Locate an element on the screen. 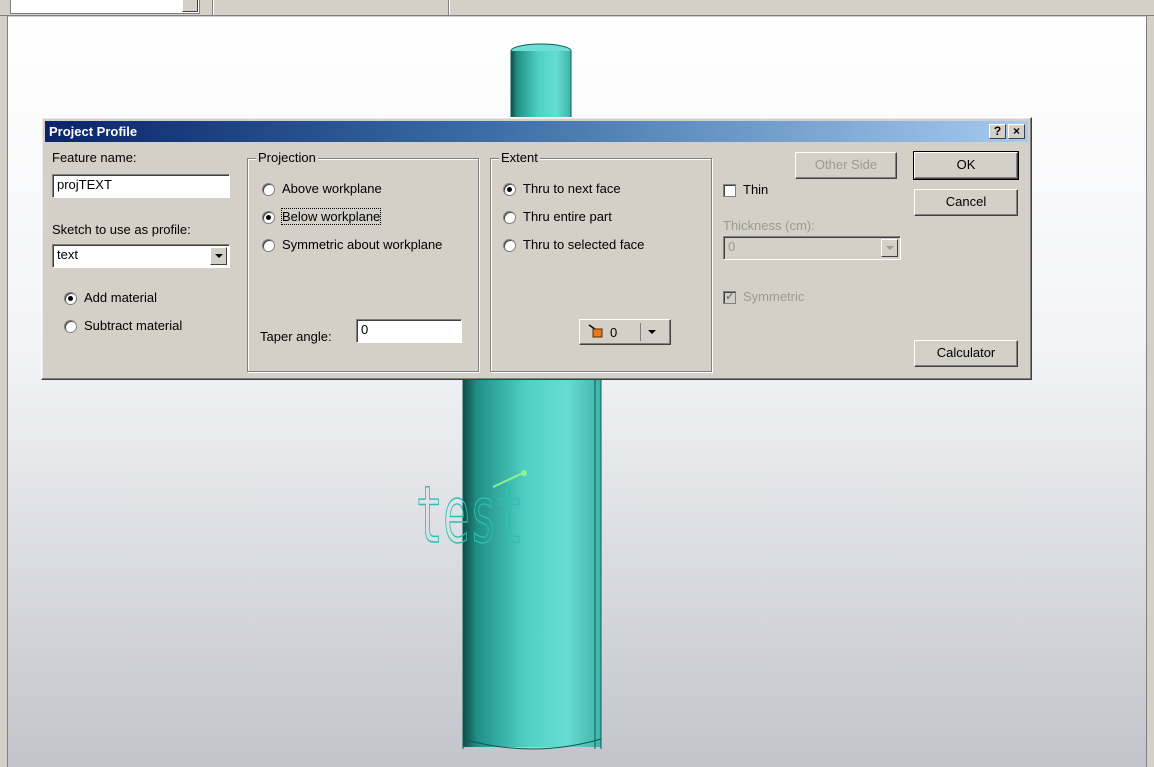 The height and width of the screenshot is (767, 1154). symmetric-workplane-label: Symmetric about workplane is located at coordinates (362, 244).